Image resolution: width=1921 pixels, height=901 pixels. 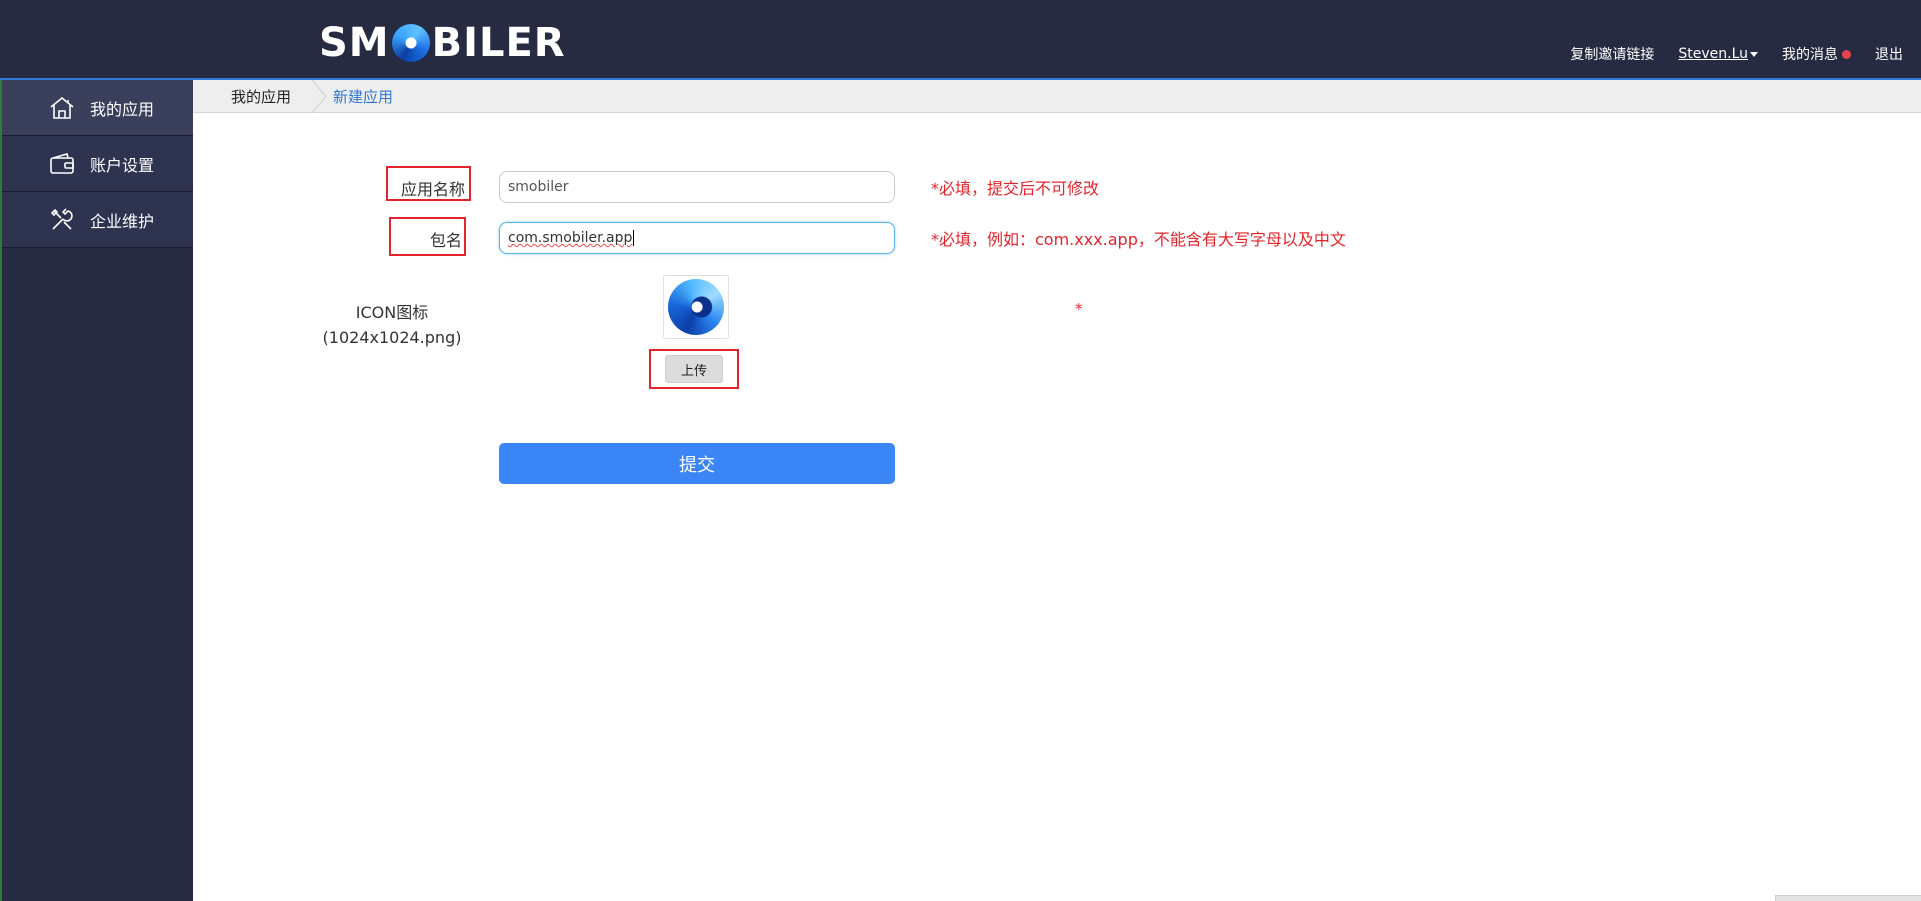 What do you see at coordinates (1138, 239) in the screenshot?
I see `package-name-hint: *必填，例如：com.xxx.app，不能含有大写字母以及中文` at bounding box center [1138, 239].